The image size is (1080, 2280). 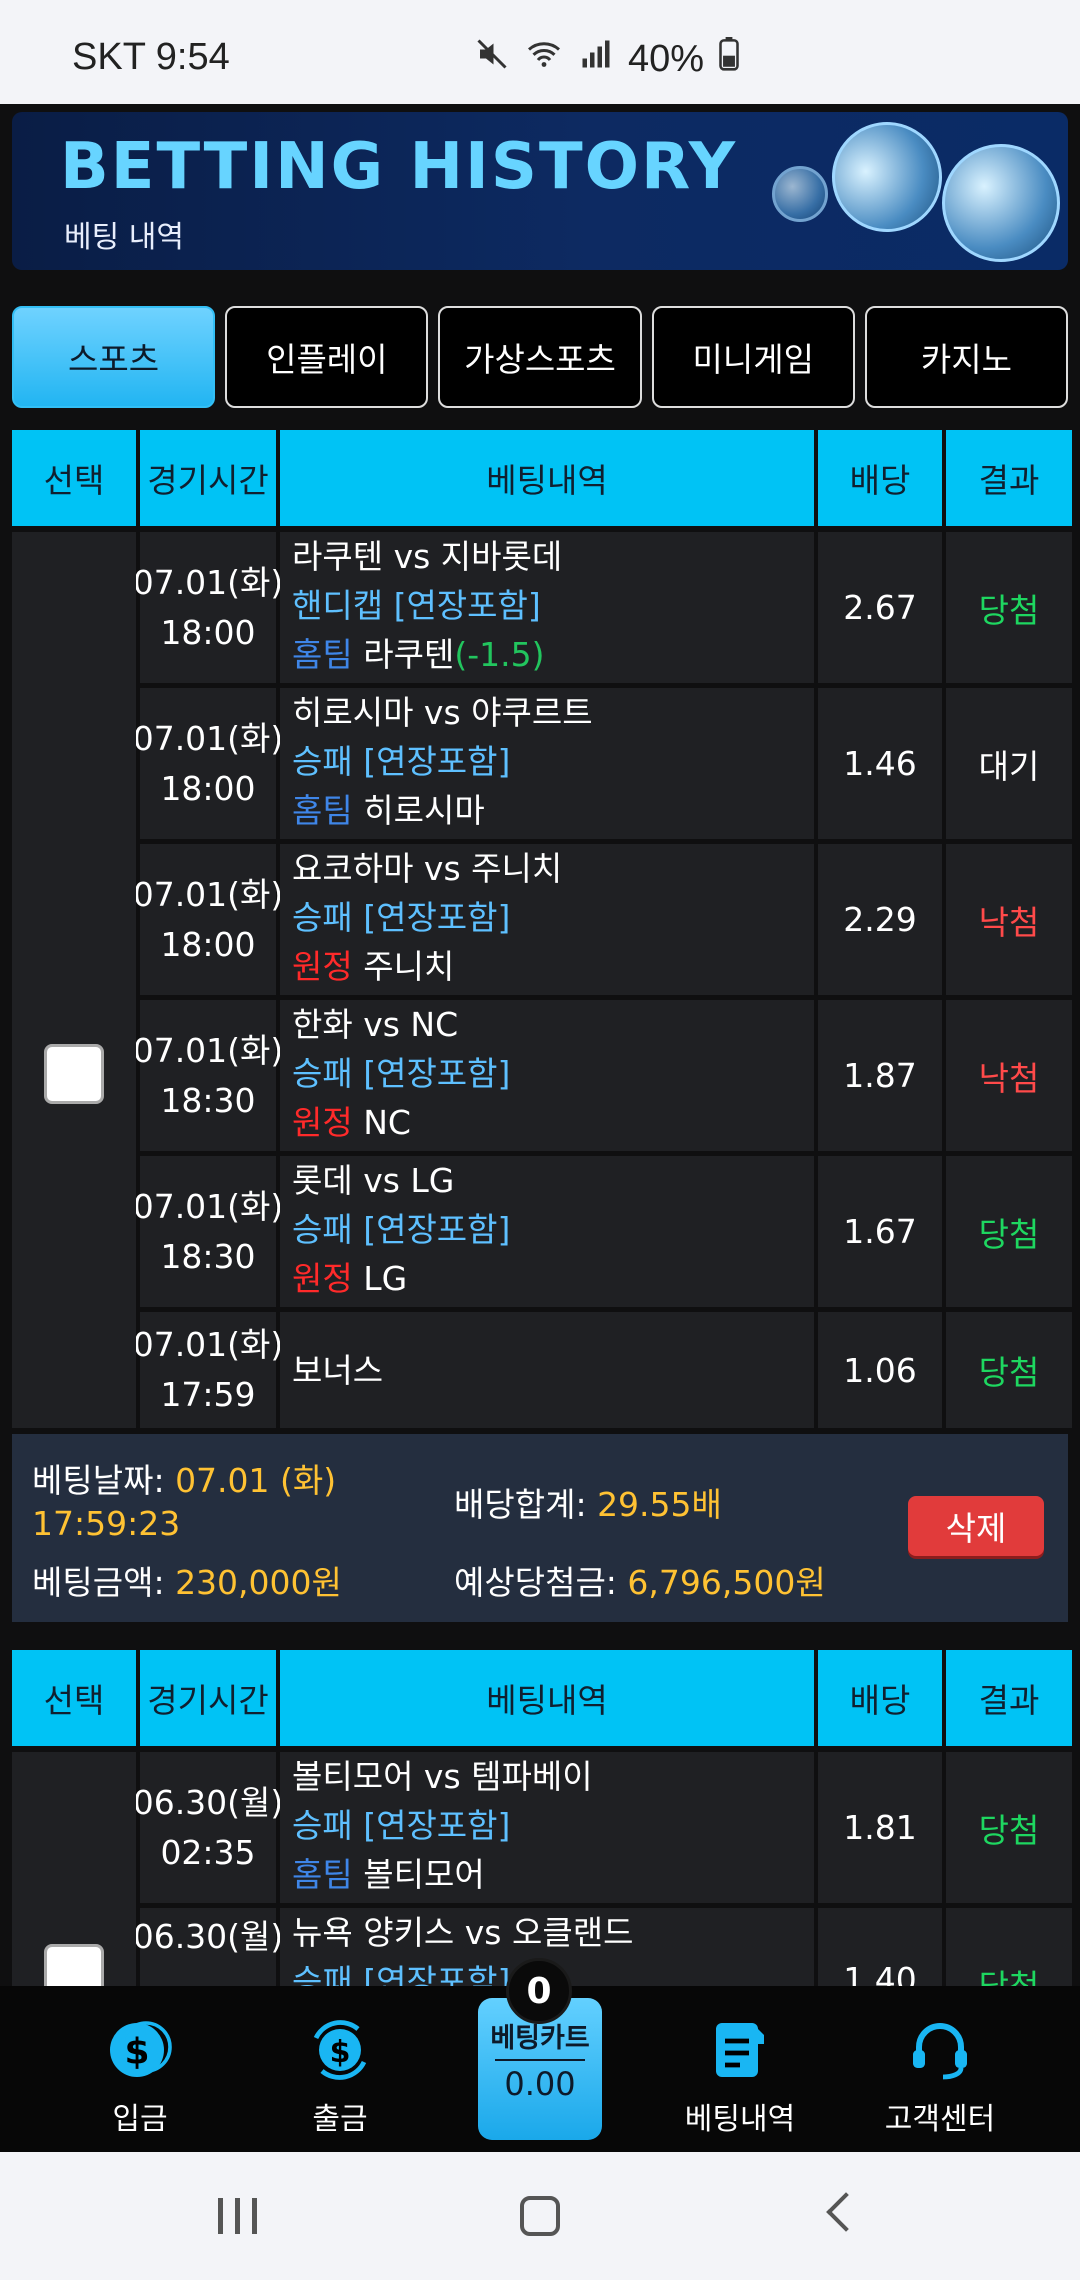 What do you see at coordinates (540, 2084) in the screenshot?
I see `cart-value: 0.00` at bounding box center [540, 2084].